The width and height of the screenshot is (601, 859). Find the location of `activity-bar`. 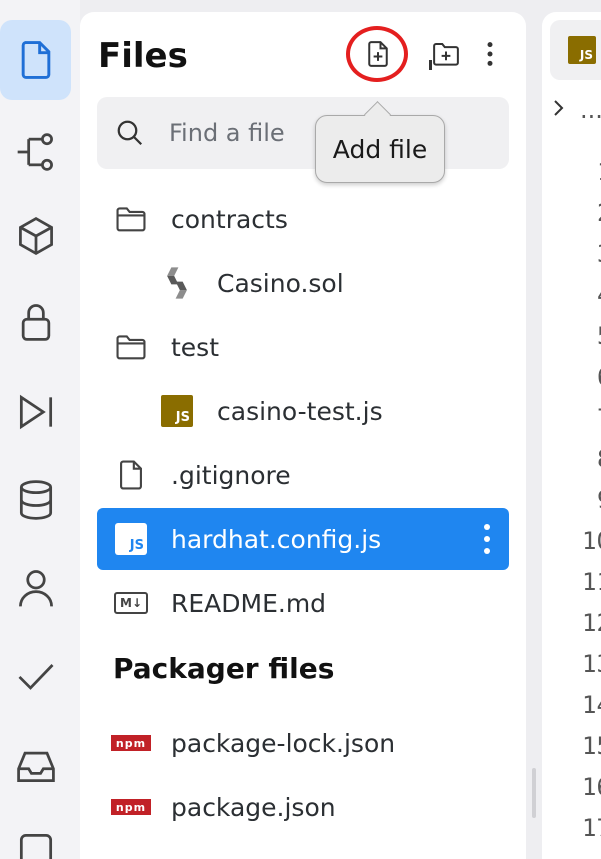

activity-bar is located at coordinates (40, 429).